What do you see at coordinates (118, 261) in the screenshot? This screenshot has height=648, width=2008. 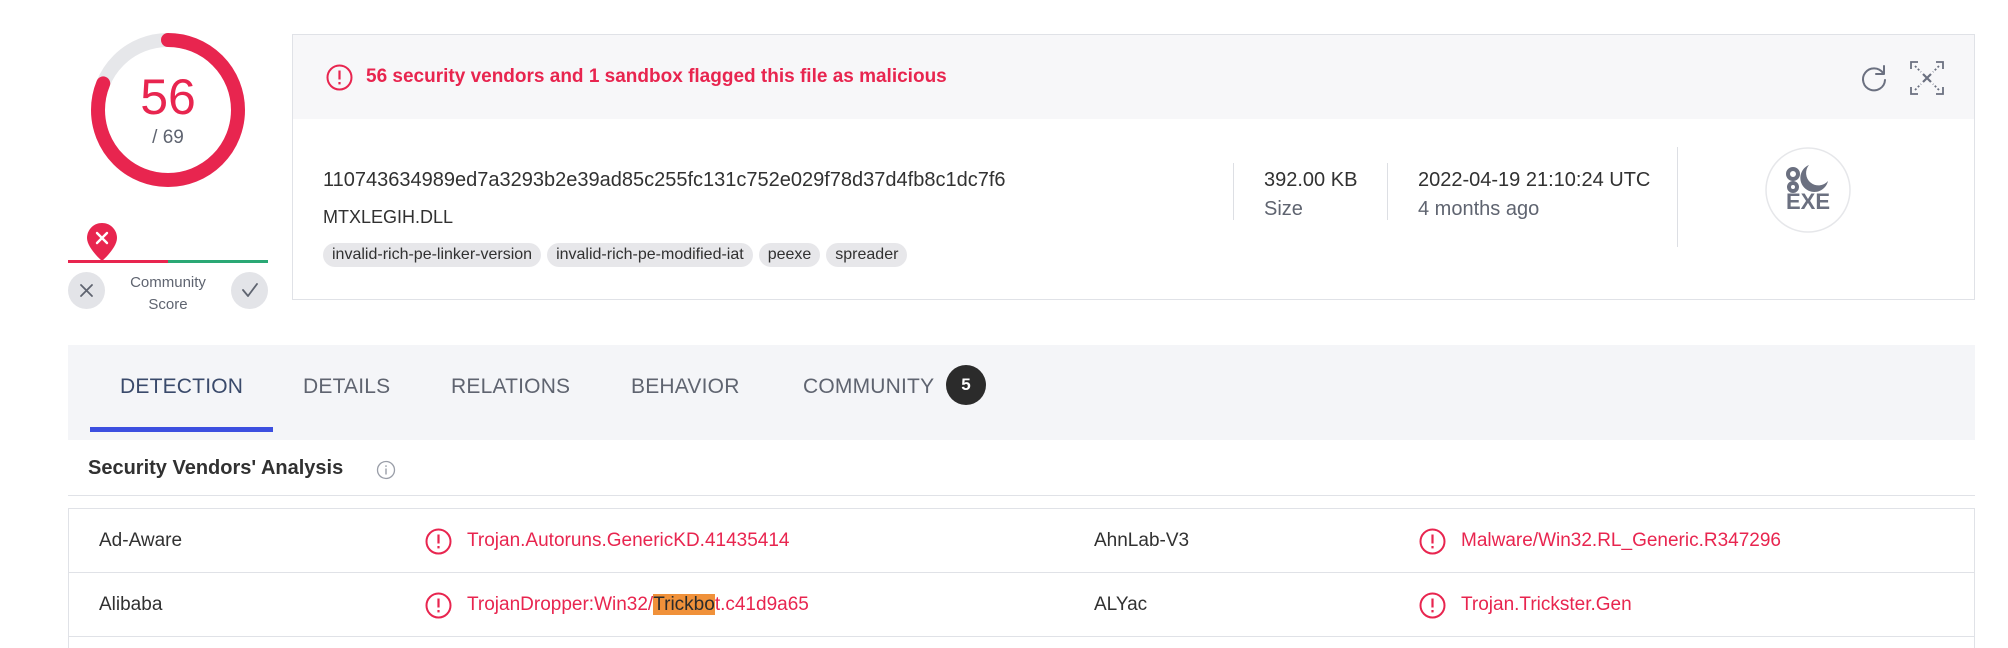 I see `community-bar-malicious` at bounding box center [118, 261].